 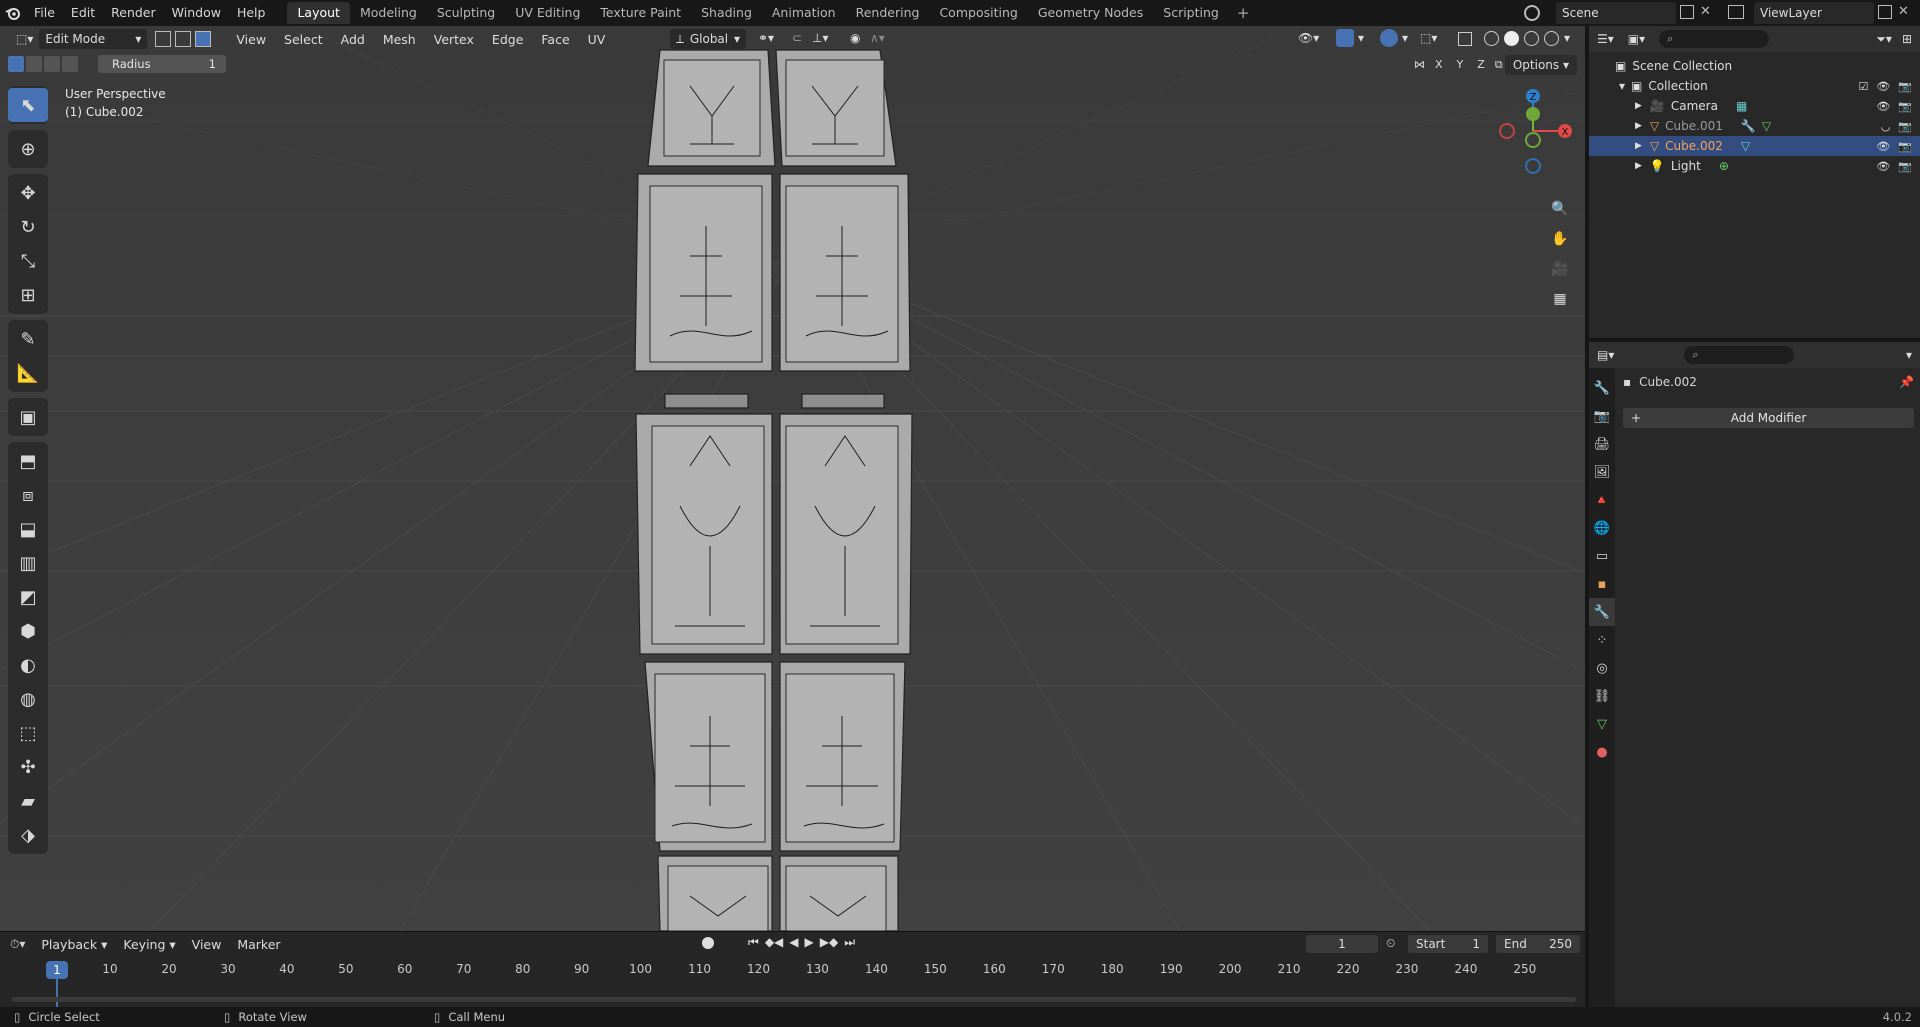 What do you see at coordinates (1602, 444) in the screenshot?
I see `tab-output: 🖨` at bounding box center [1602, 444].